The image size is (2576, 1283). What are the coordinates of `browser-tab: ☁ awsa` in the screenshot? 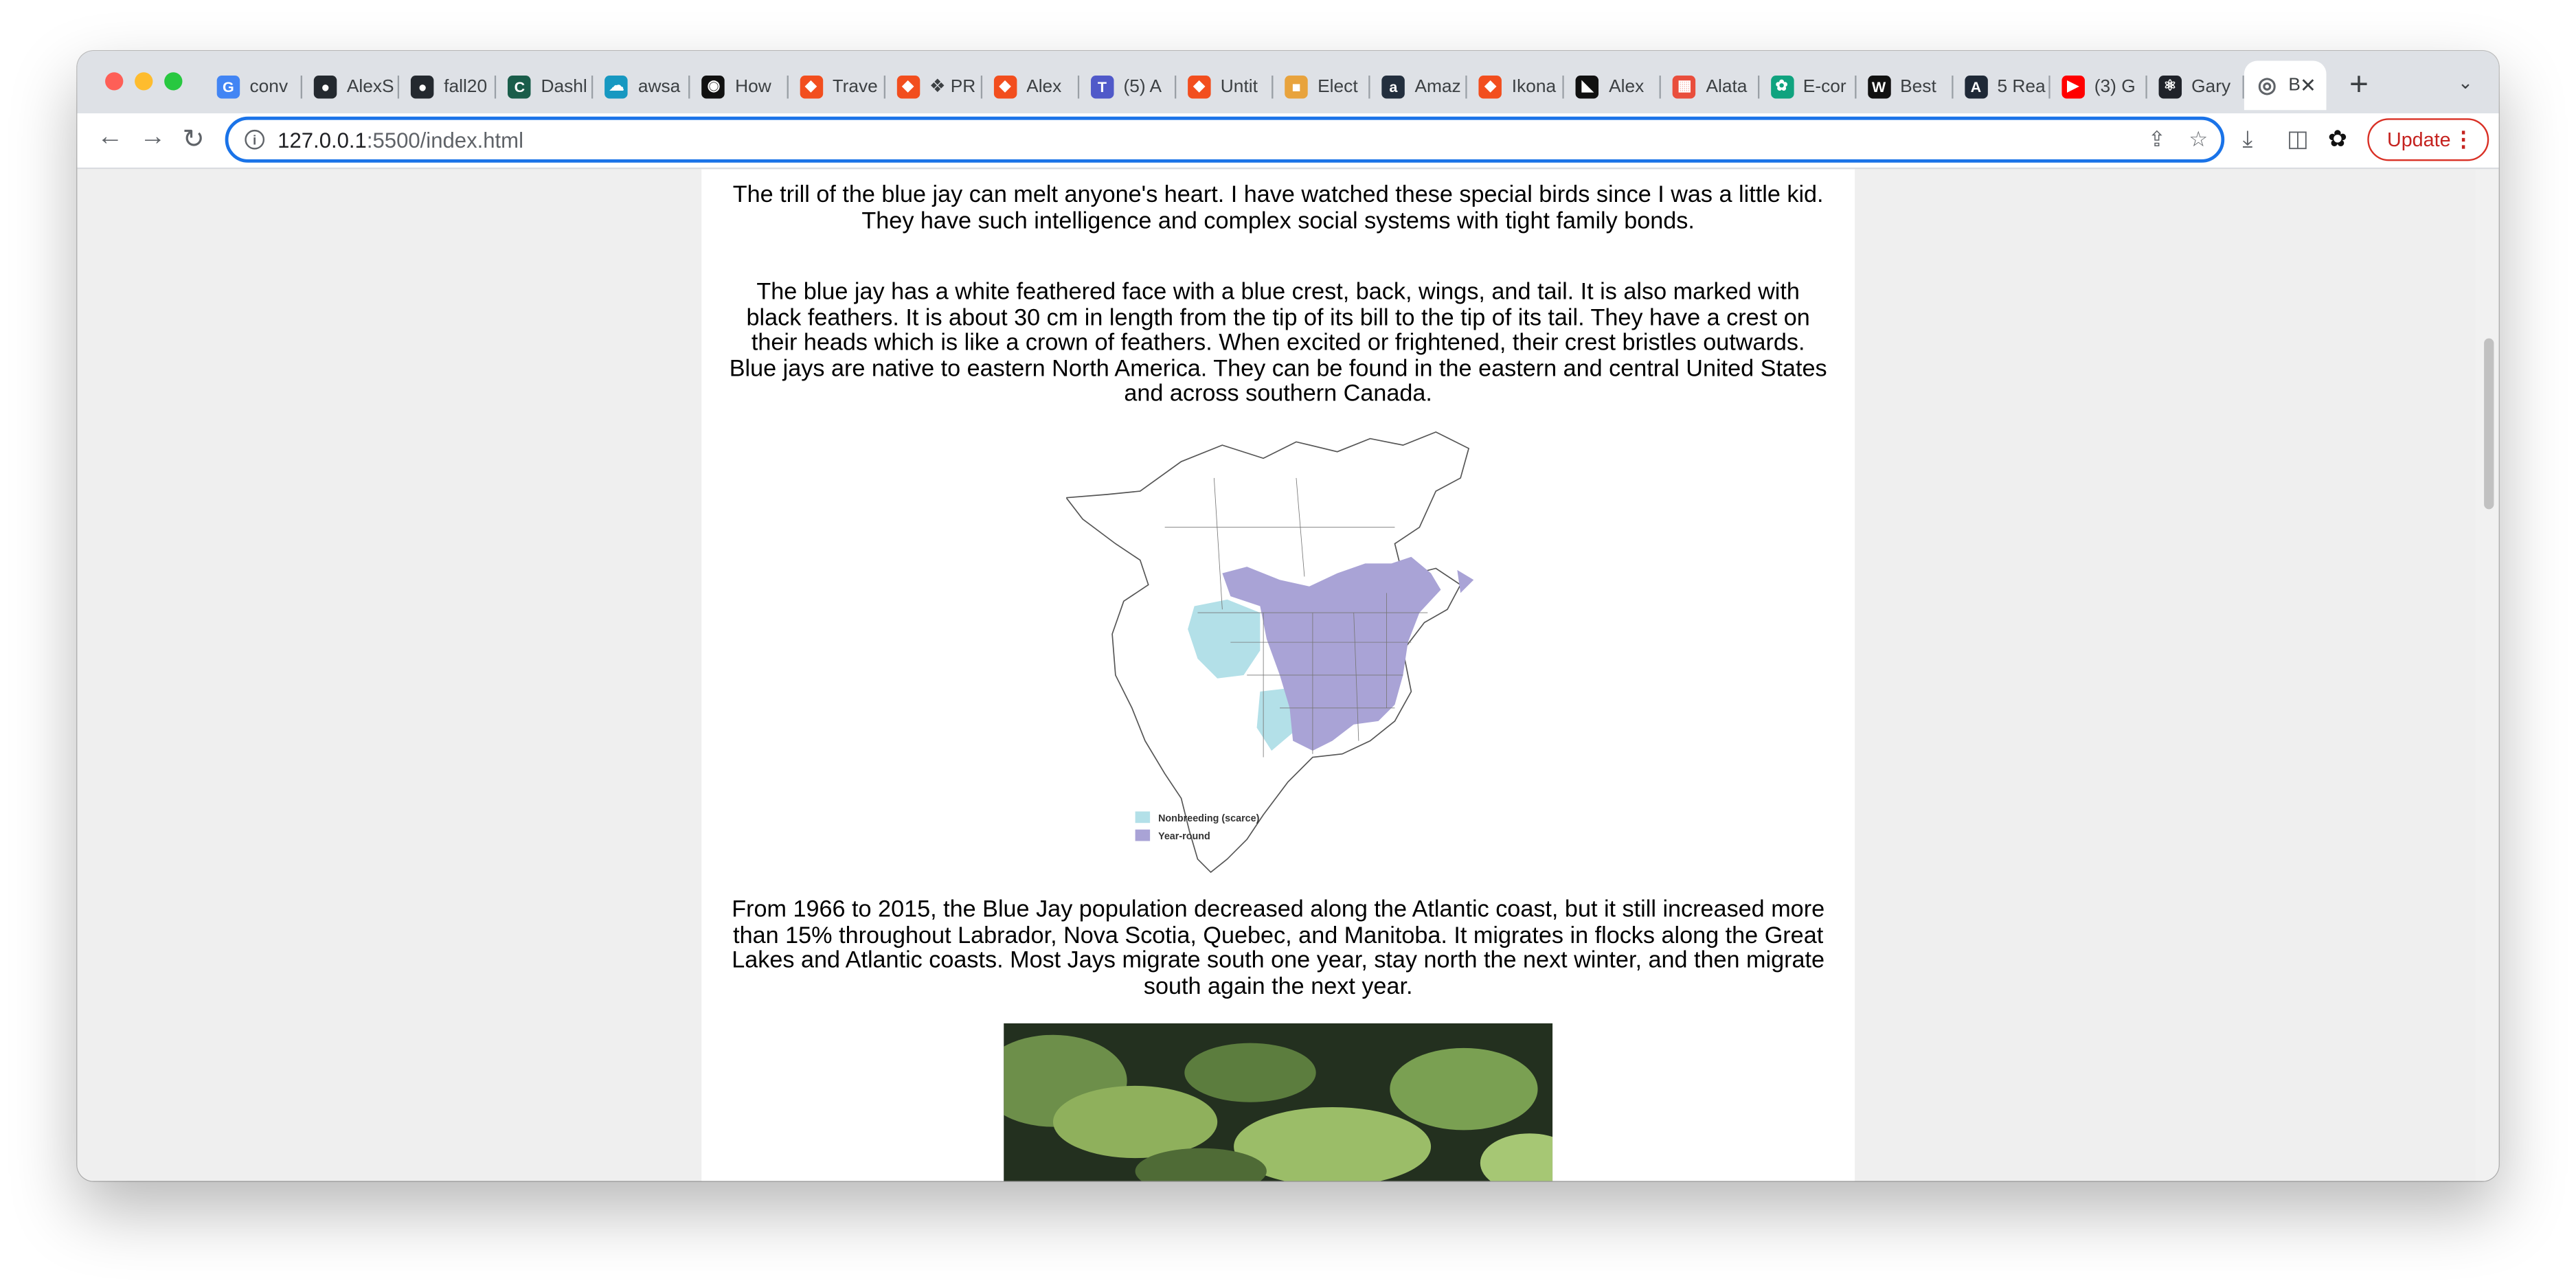 It's located at (642, 86).